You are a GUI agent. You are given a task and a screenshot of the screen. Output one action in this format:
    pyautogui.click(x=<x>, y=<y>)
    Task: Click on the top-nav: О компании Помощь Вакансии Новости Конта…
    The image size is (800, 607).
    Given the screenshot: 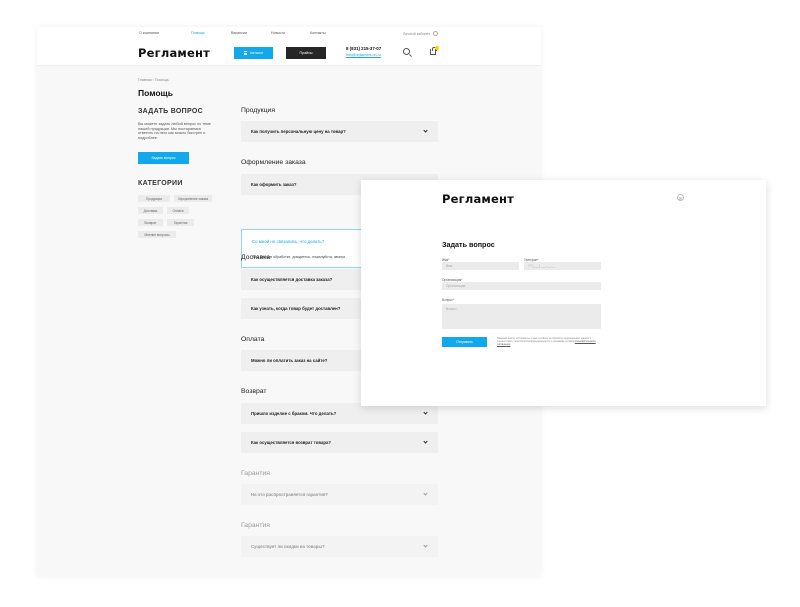 What is the action you would take?
    pyautogui.click(x=244, y=33)
    